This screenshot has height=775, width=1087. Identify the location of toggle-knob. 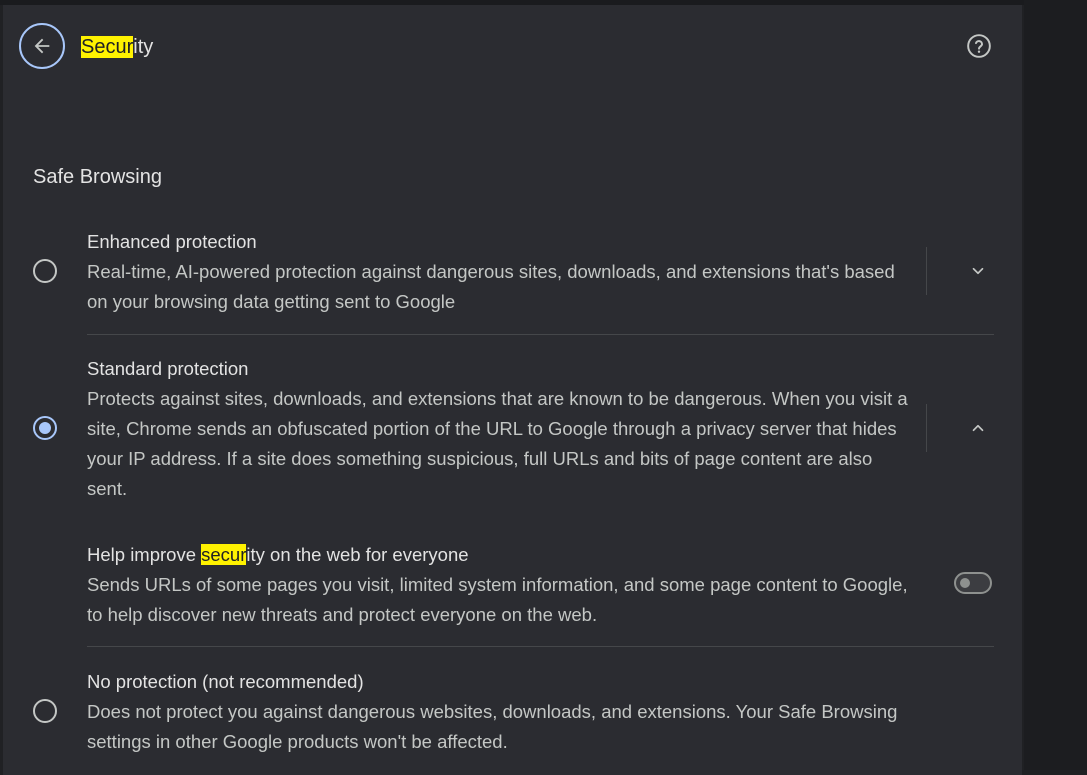
(965, 583).